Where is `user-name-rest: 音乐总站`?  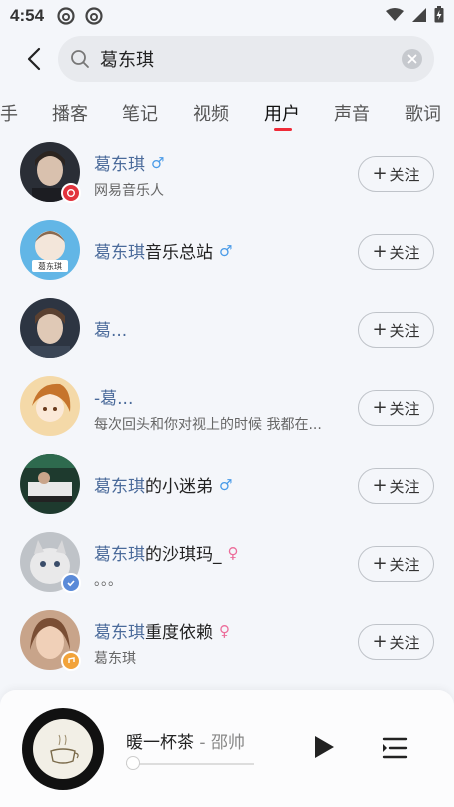 user-name-rest: 音乐总站 is located at coordinates (179, 253).